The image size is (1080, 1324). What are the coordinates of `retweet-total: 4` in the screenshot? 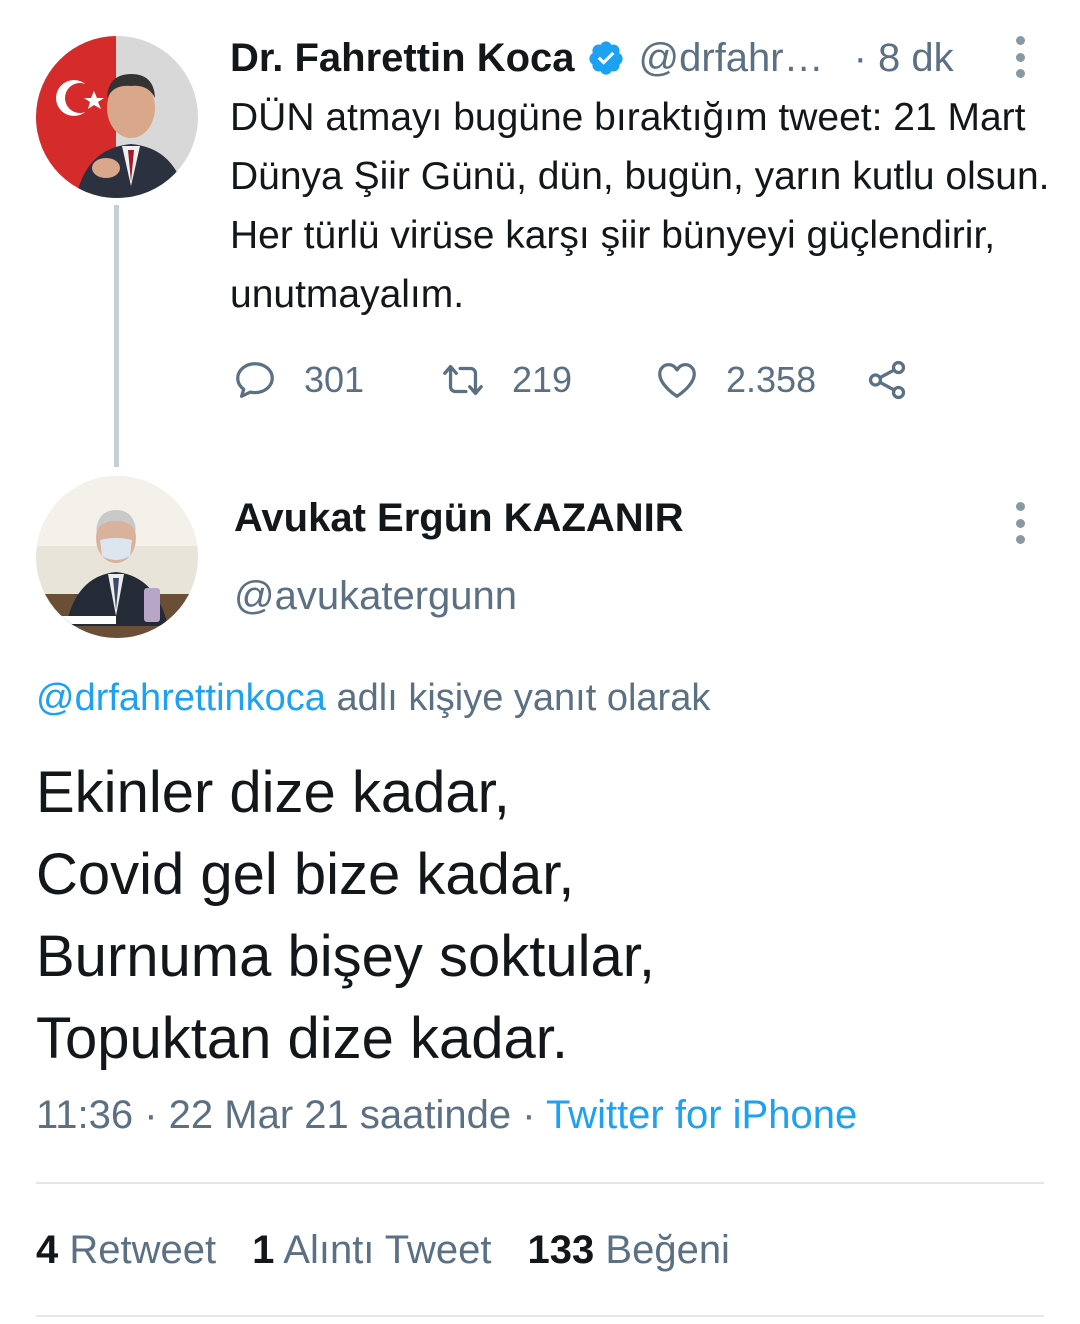 It's located at (47, 1250).